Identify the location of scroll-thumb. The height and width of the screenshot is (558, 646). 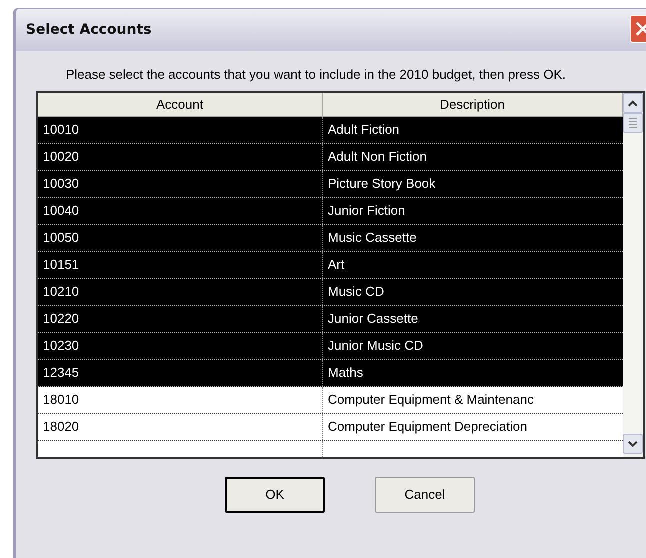
(633, 123).